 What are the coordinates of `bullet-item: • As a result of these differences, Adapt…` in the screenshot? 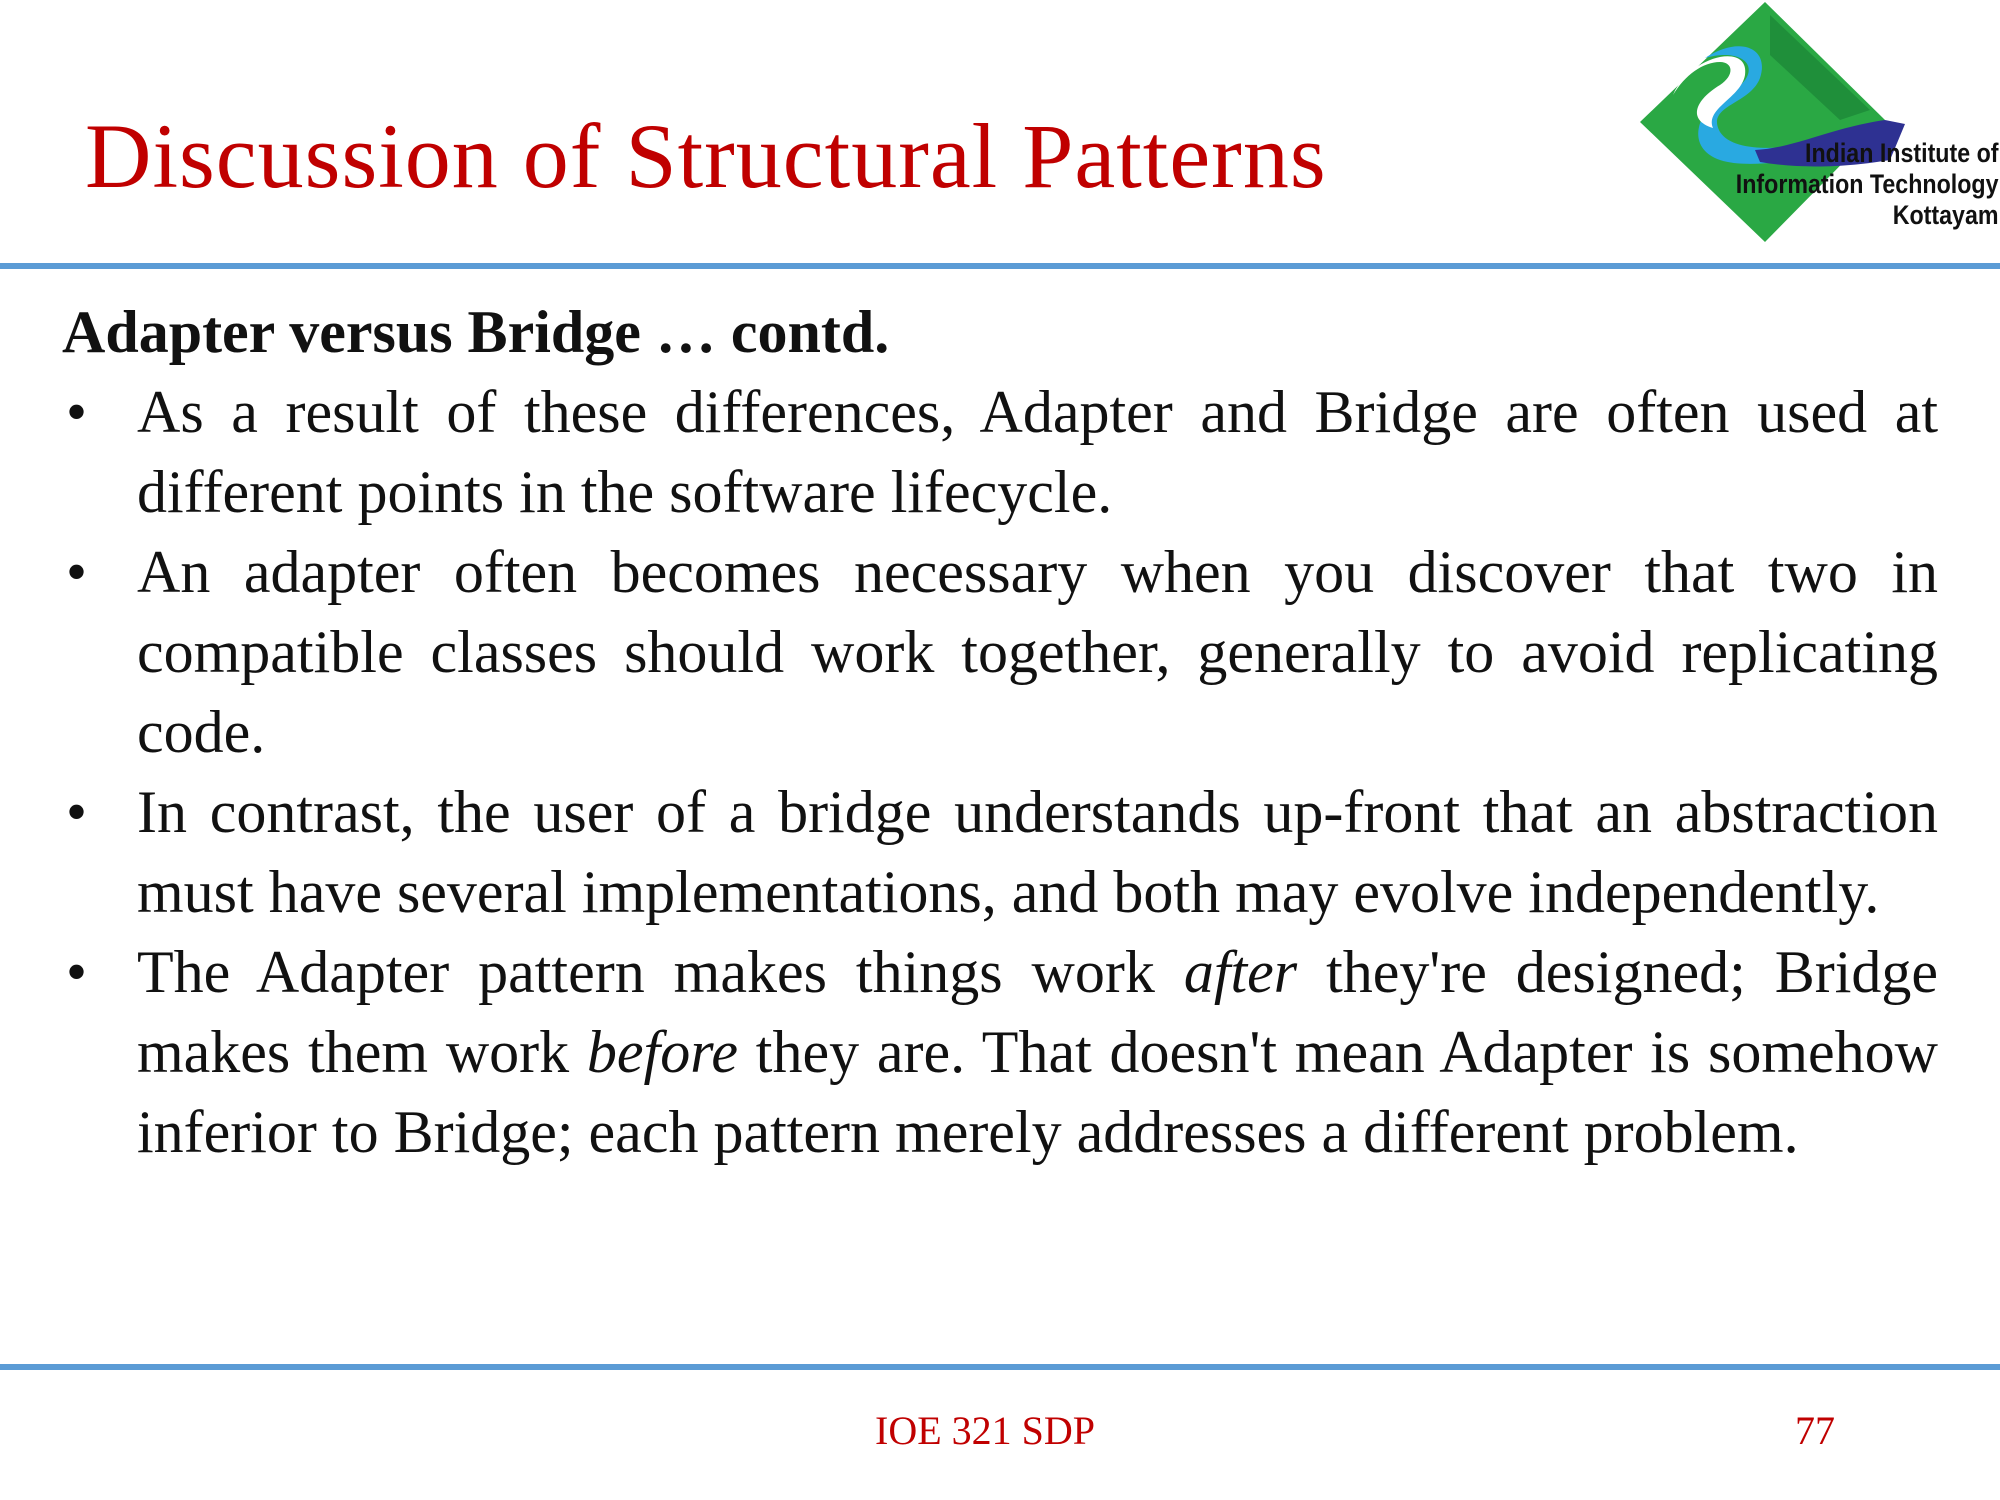 It's located at (1000, 452).